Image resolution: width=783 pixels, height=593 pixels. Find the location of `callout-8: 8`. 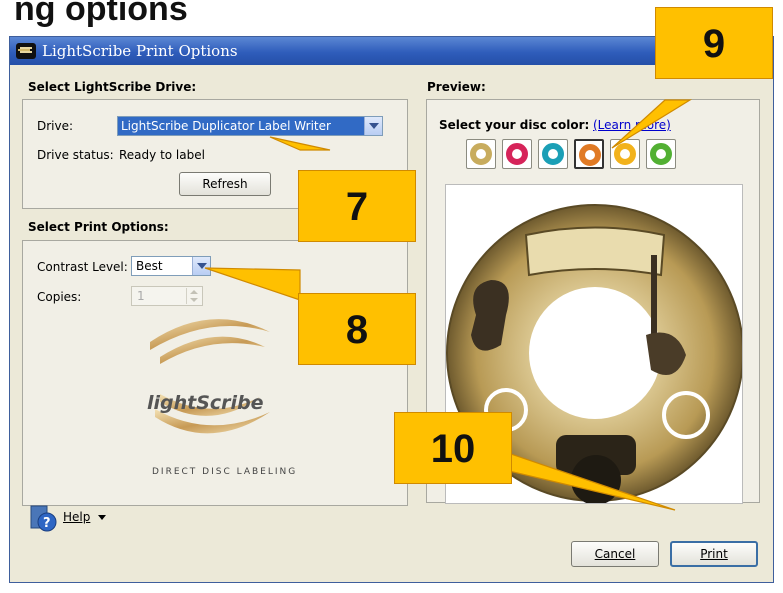

callout-8: 8 is located at coordinates (357, 329).